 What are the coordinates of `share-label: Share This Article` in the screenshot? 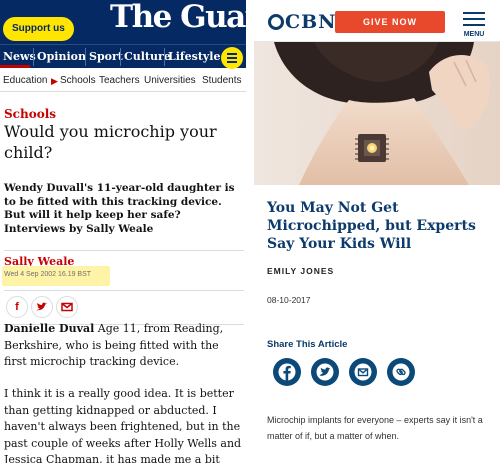 It's located at (307, 344).